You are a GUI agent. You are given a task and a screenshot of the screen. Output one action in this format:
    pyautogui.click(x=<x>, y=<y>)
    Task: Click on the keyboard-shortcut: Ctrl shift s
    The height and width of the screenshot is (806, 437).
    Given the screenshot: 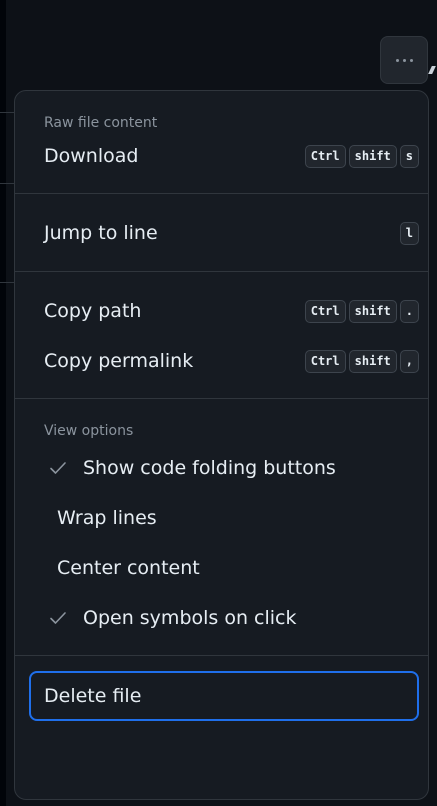 What is the action you would take?
    pyautogui.click(x=361, y=156)
    